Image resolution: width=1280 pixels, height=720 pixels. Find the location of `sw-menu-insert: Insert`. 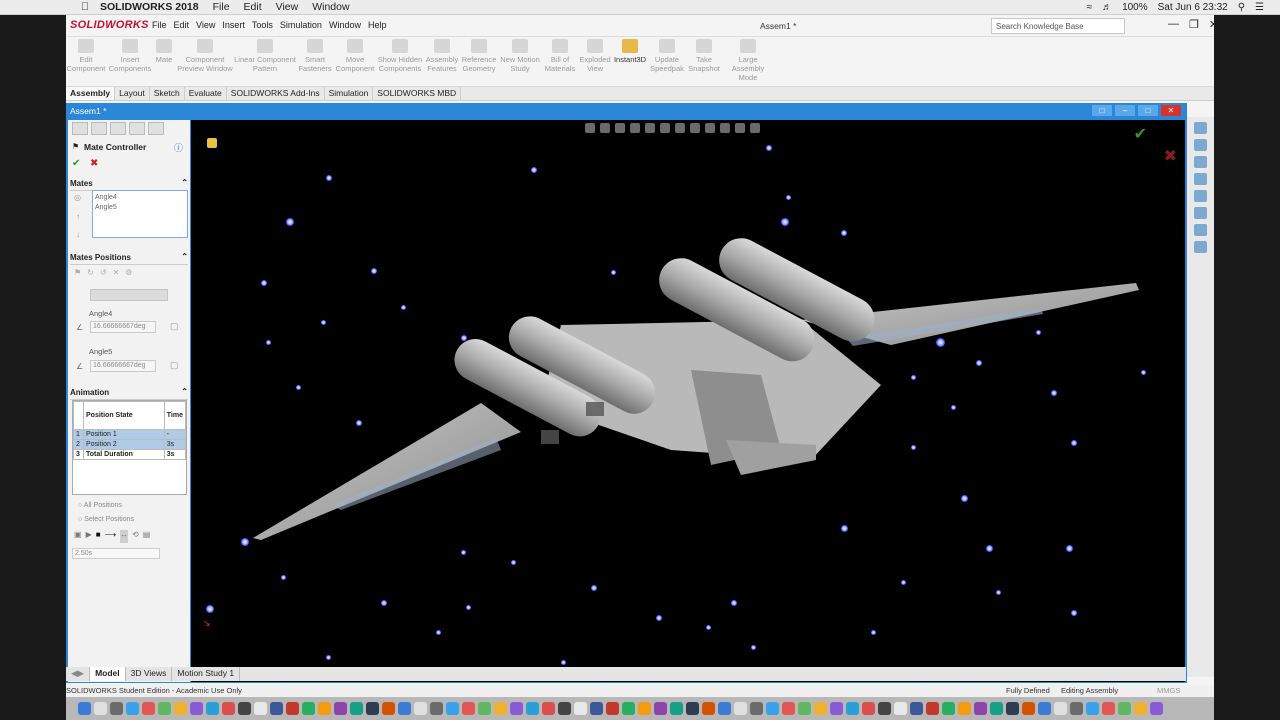

sw-menu-insert: Insert is located at coordinates (233, 25).